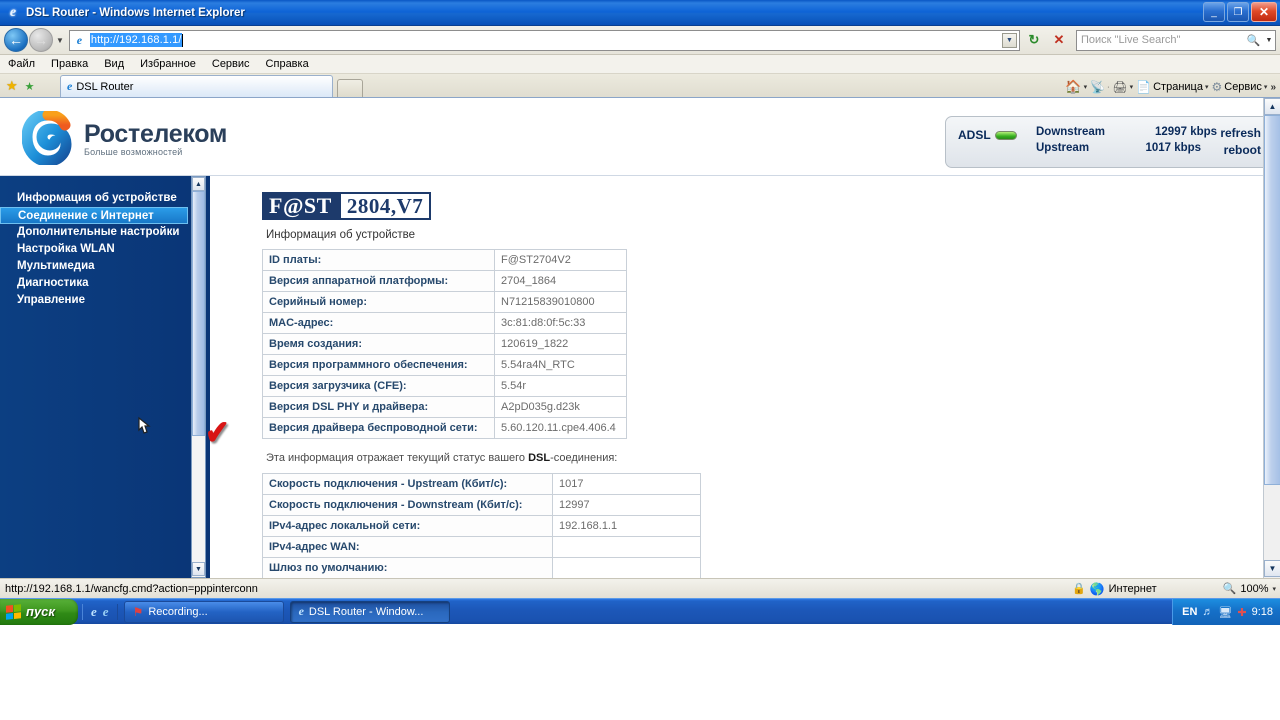  I want to click on clock: 9:18, so click(1262, 612).